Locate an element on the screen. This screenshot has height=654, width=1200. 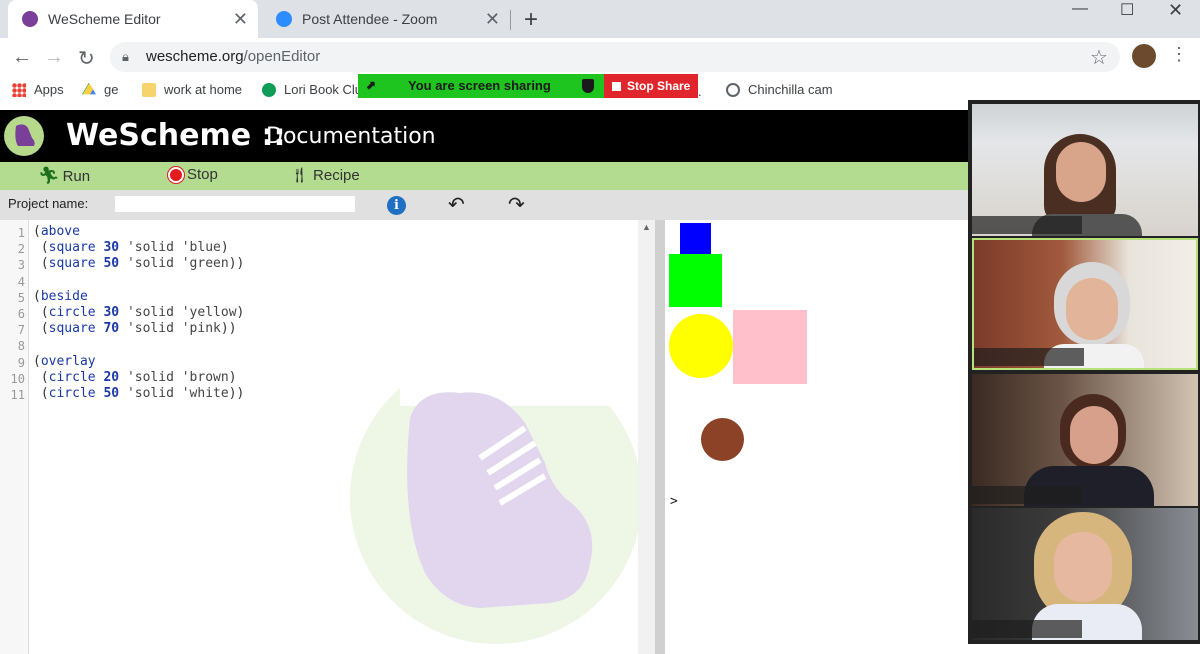
run-button: 🏃︎ Run is located at coordinates (64, 176).